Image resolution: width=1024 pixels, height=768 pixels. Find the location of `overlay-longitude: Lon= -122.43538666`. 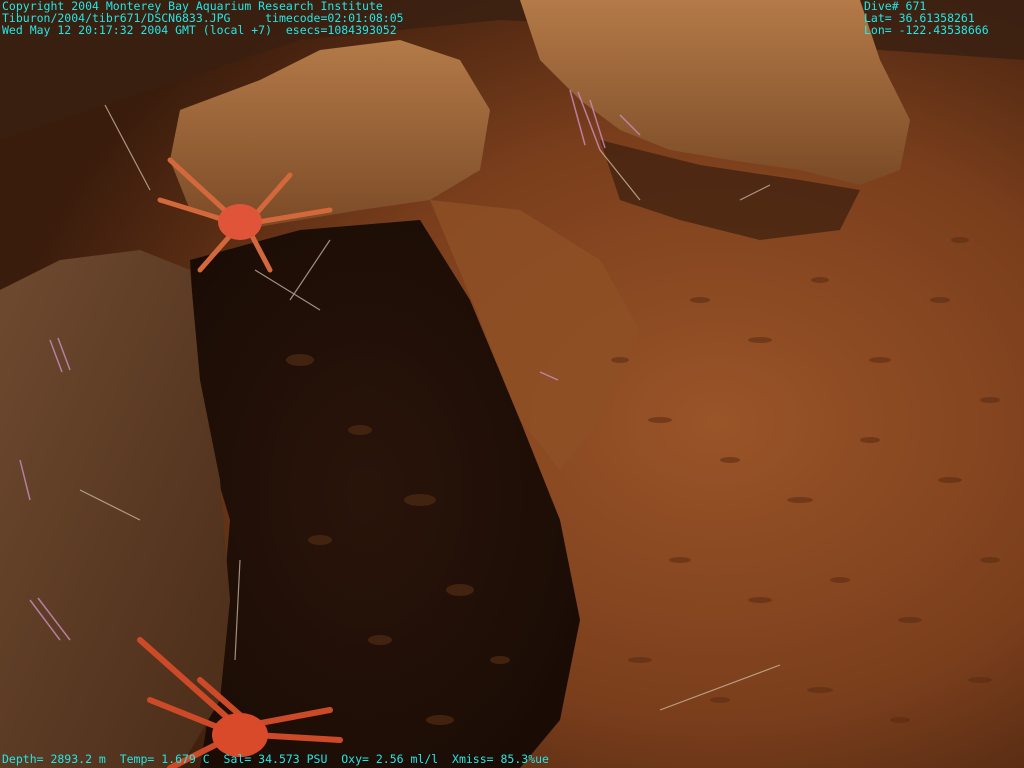

overlay-longitude: Lon= -122.43538666 is located at coordinates (926, 30).